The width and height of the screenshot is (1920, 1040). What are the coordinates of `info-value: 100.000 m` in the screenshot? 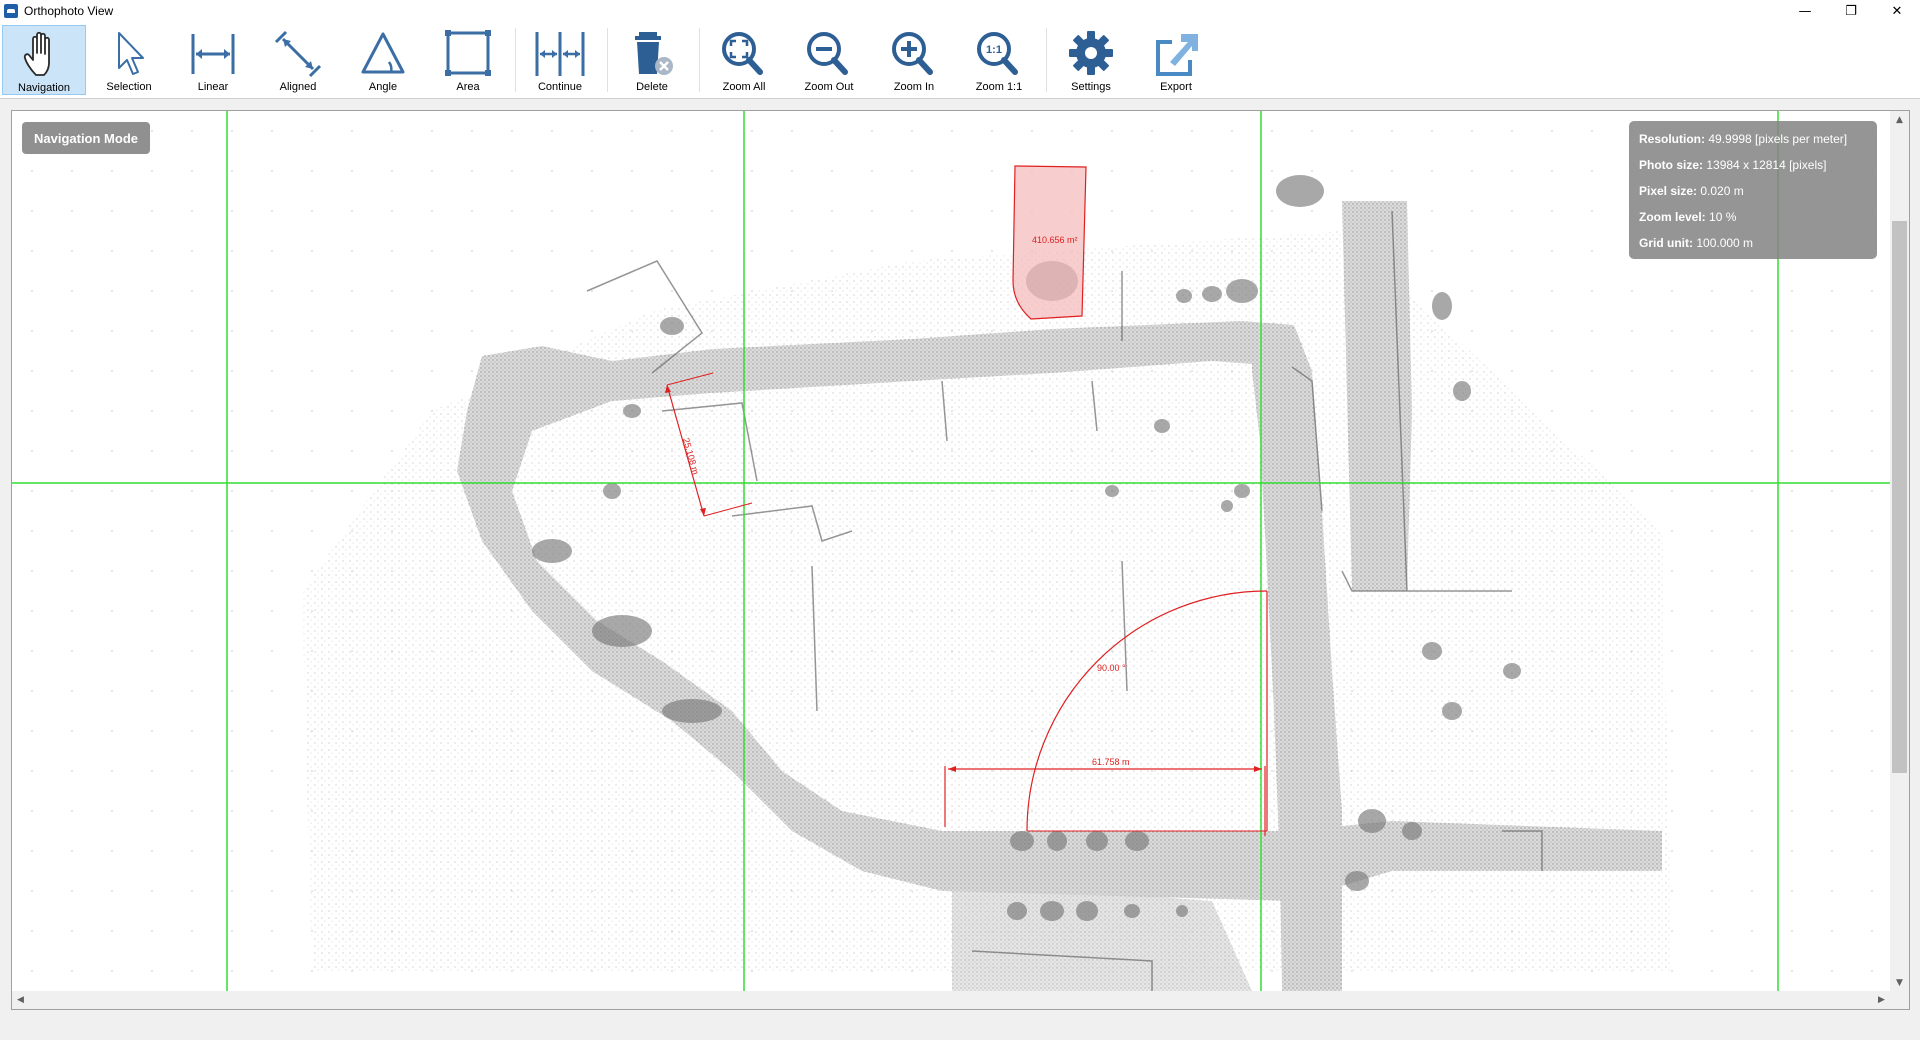 It's located at (1725, 243).